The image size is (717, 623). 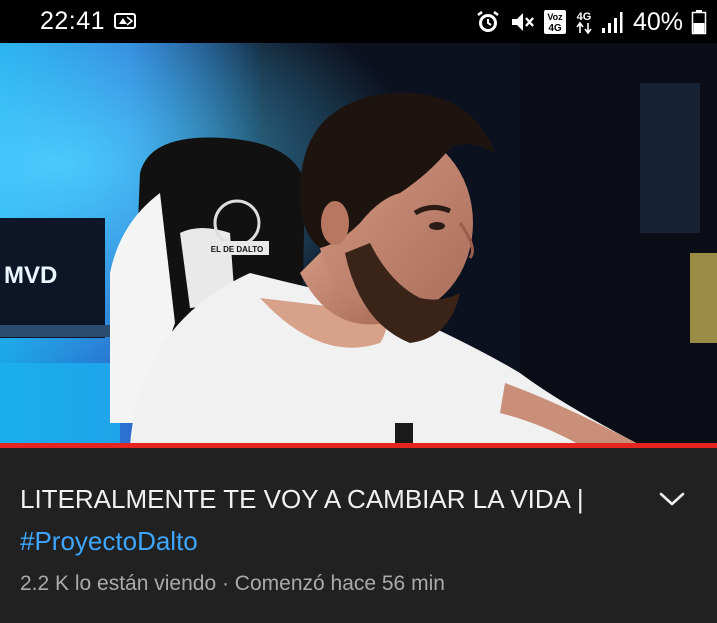 What do you see at coordinates (657, 21) in the screenshot?
I see `battery-percent: 40%` at bounding box center [657, 21].